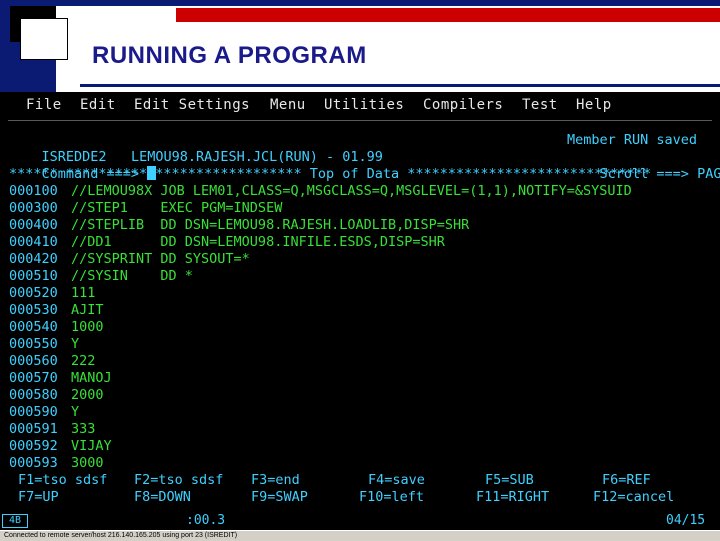  I want to click on pfkey-f12: F12=cancel, so click(633, 497).